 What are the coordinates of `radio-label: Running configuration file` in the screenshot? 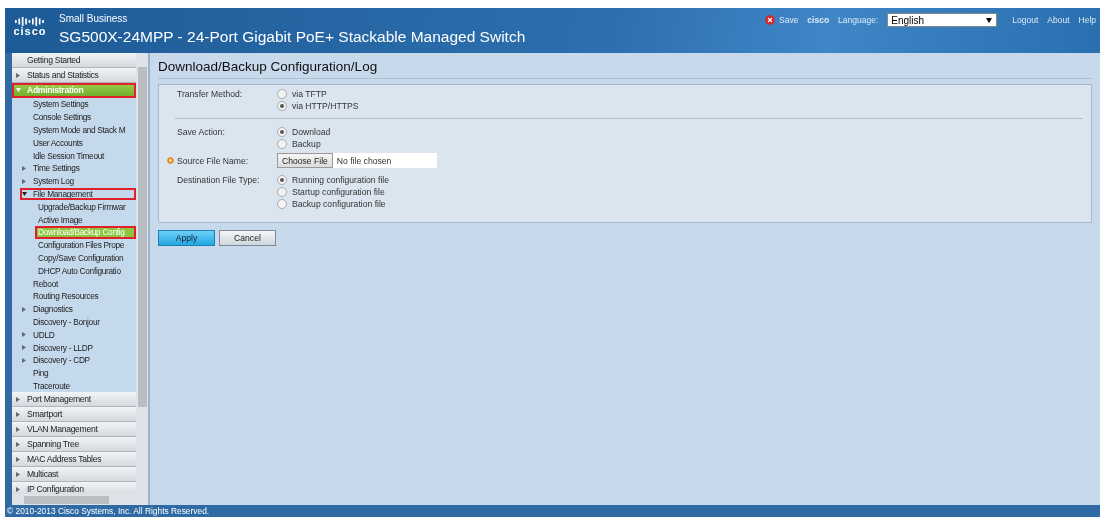 It's located at (340, 180).